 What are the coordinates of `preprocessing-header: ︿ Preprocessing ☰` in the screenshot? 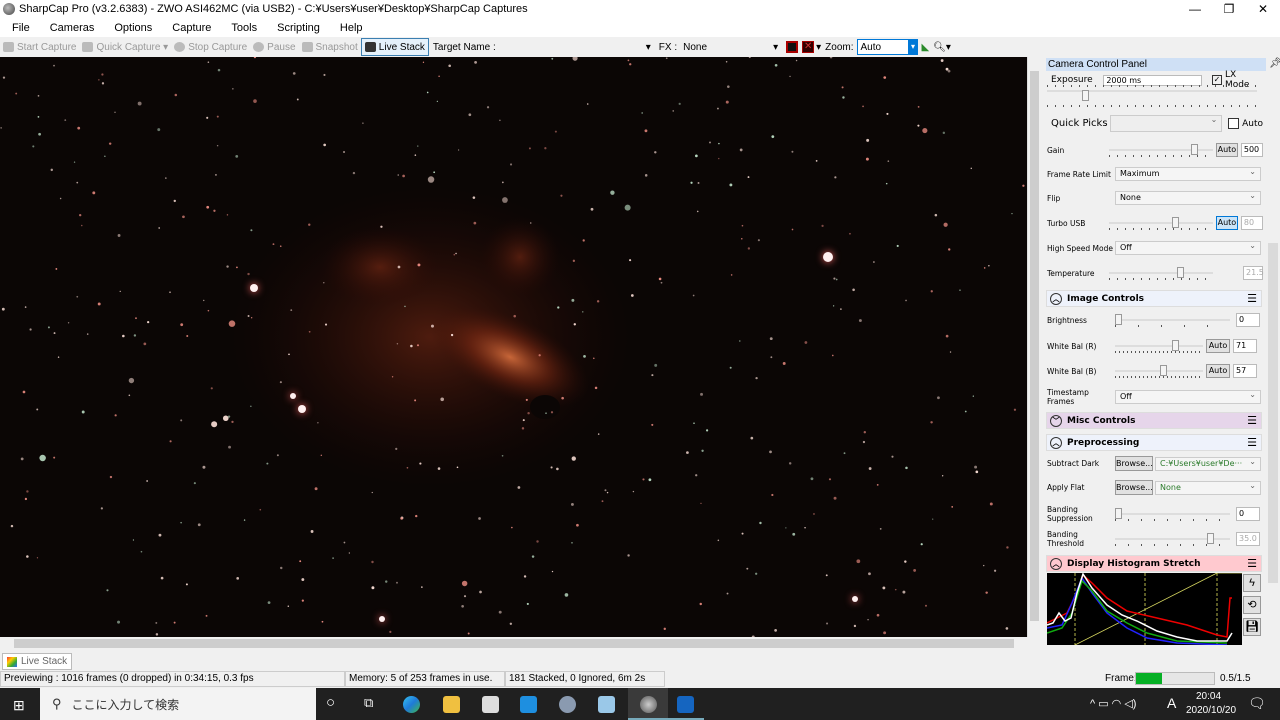 It's located at (1154, 442).